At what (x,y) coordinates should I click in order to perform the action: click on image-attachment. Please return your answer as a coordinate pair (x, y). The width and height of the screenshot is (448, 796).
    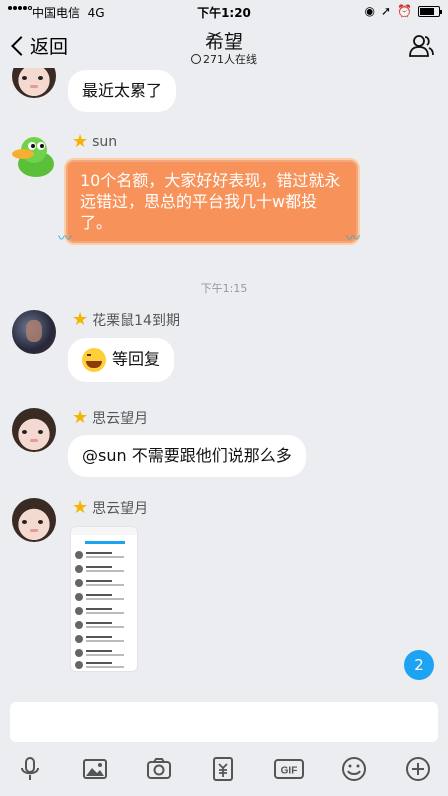
    Looking at the image, I should click on (104, 599).